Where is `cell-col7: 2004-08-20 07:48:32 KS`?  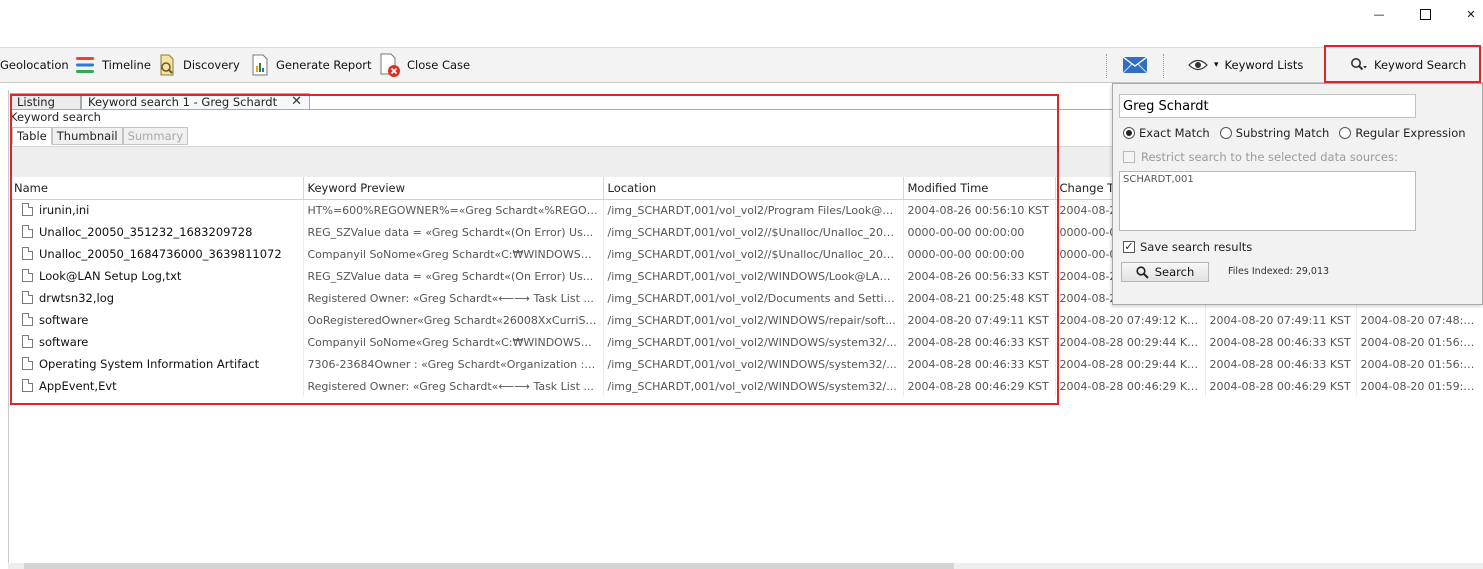 cell-col7: 2004-08-20 07:48:32 KS is located at coordinates (1419, 320).